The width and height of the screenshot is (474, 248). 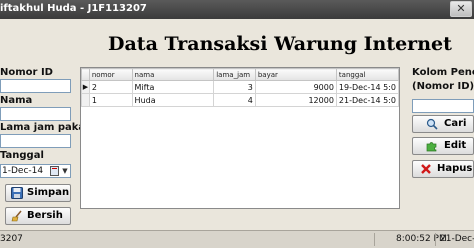 I want to click on column-header-bayar: bayar, so click(x=295, y=74).